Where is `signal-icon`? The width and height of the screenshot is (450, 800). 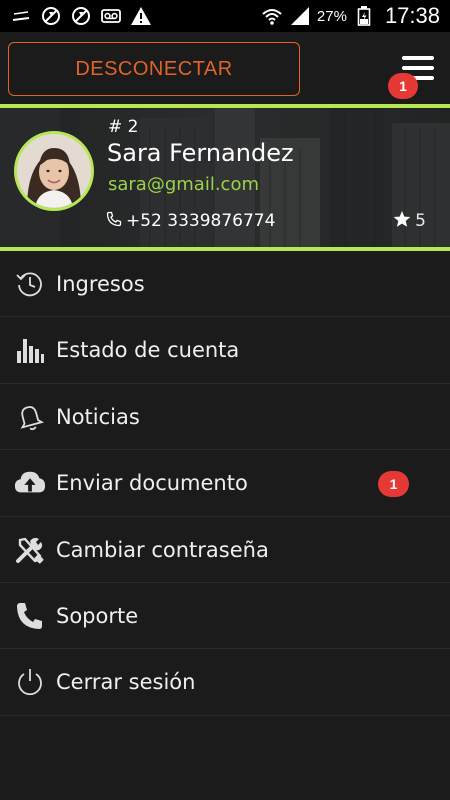
signal-icon is located at coordinates (300, 16).